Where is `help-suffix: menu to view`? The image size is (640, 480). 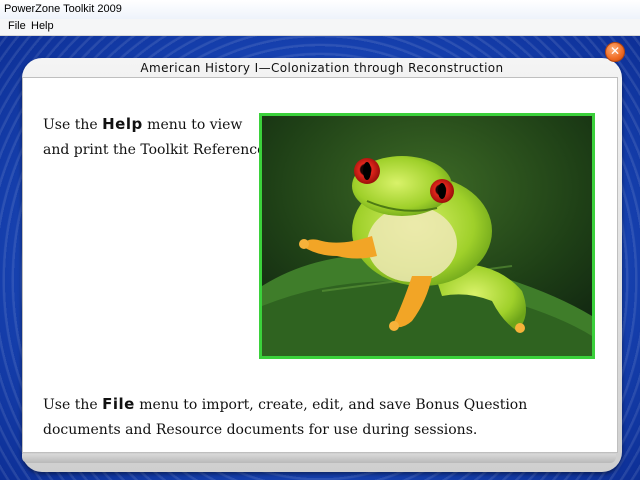
help-suffix: menu to view is located at coordinates (192, 125).